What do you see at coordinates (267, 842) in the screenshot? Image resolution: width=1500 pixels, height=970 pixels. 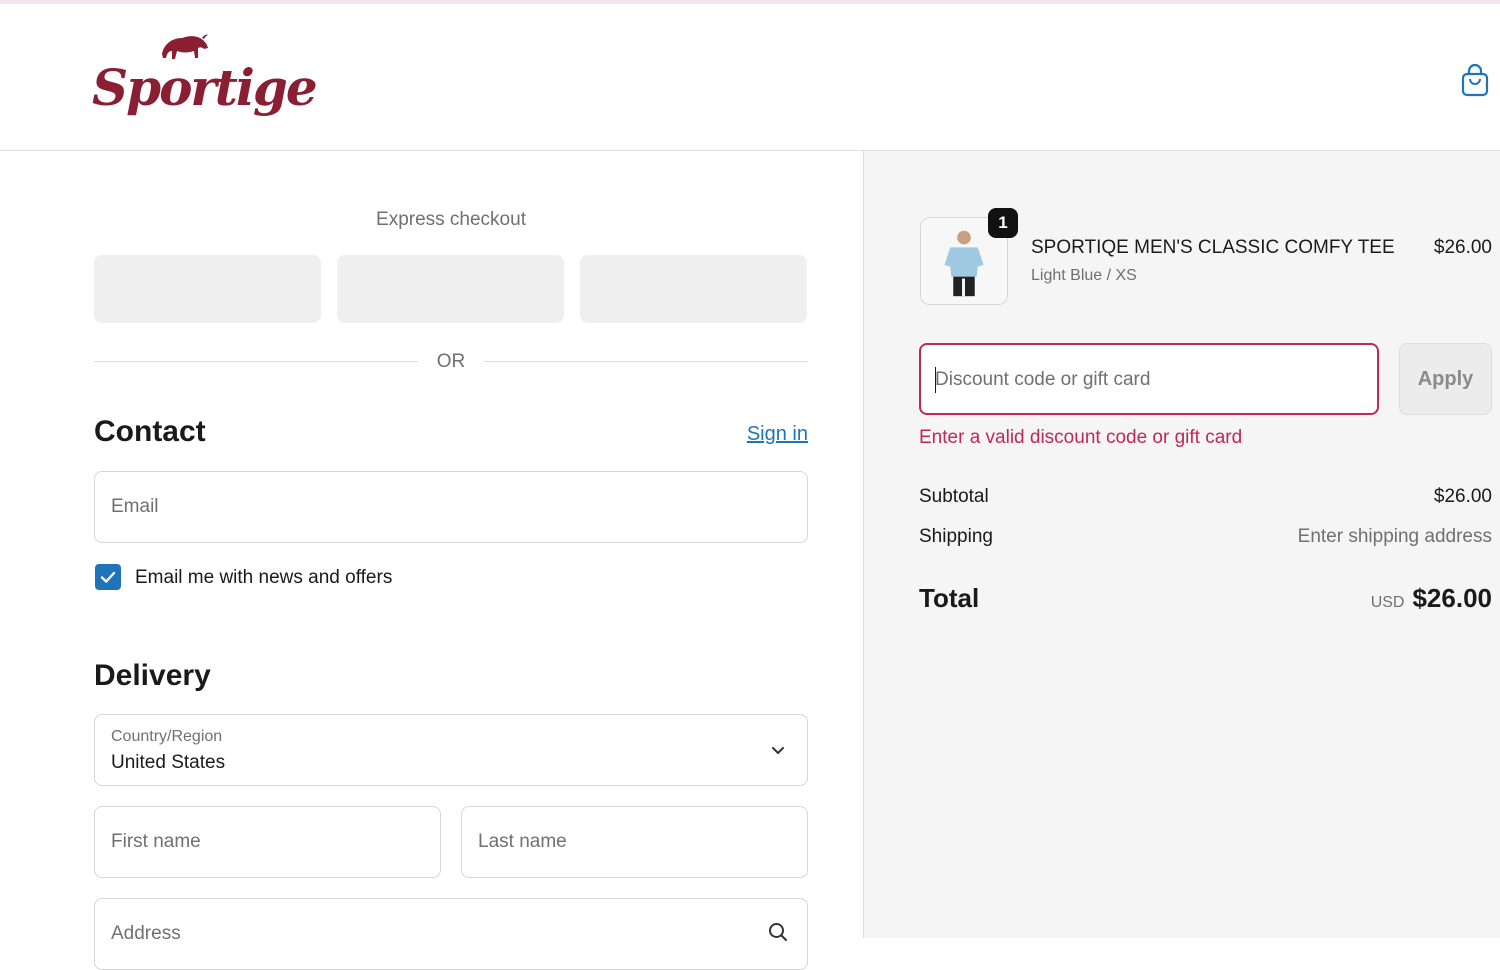 I see `first-name-field: First name` at bounding box center [267, 842].